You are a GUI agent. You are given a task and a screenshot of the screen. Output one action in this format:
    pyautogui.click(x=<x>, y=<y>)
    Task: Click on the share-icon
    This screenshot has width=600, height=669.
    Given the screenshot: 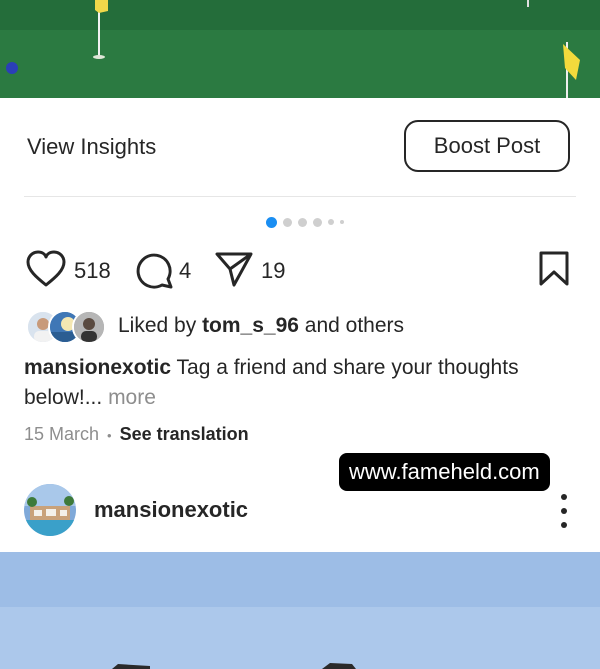 What is the action you would take?
    pyautogui.click(x=234, y=269)
    